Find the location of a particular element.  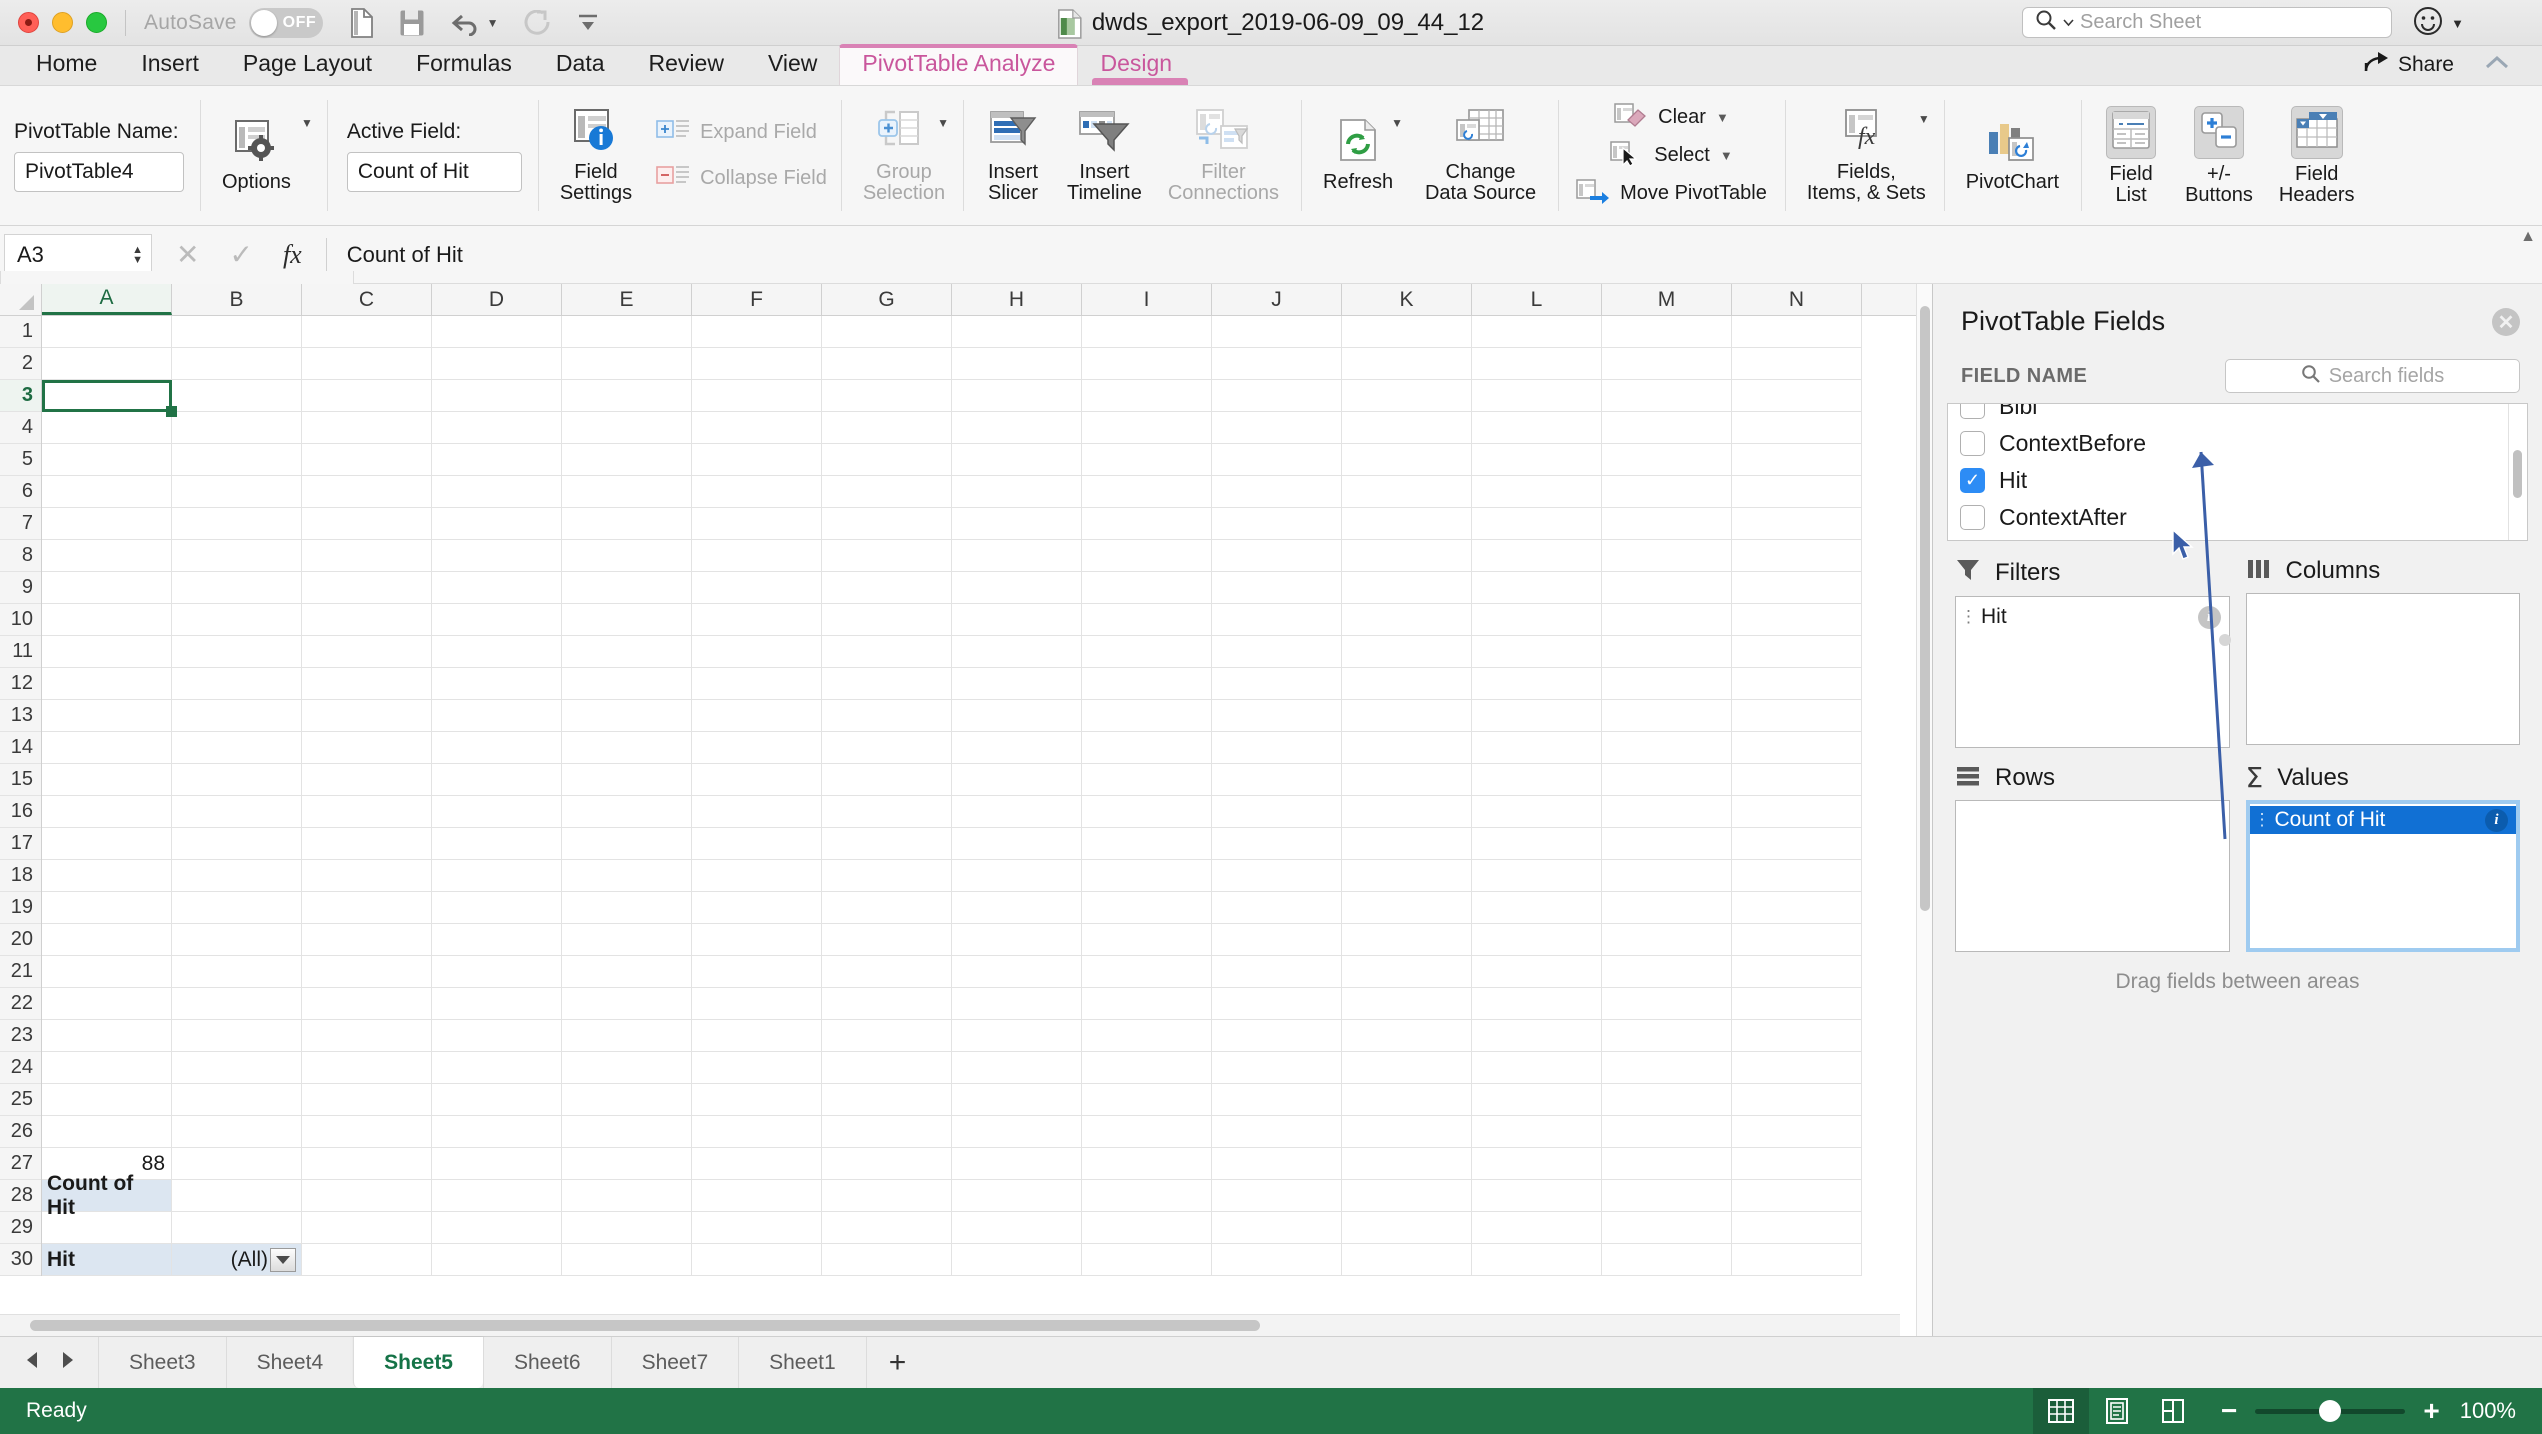

cell-c10 is located at coordinates (367, 972).